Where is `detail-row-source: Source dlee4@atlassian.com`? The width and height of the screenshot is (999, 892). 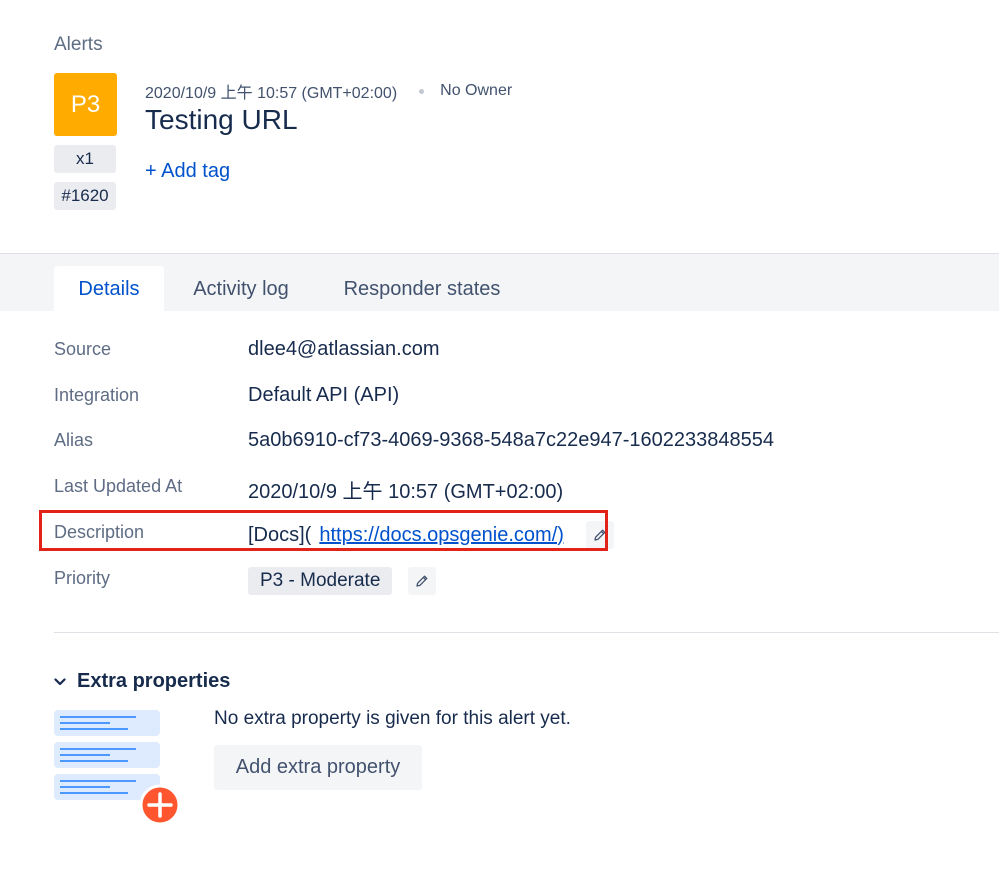
detail-row-source: Source dlee4@atlassian.com is located at coordinates (504, 350).